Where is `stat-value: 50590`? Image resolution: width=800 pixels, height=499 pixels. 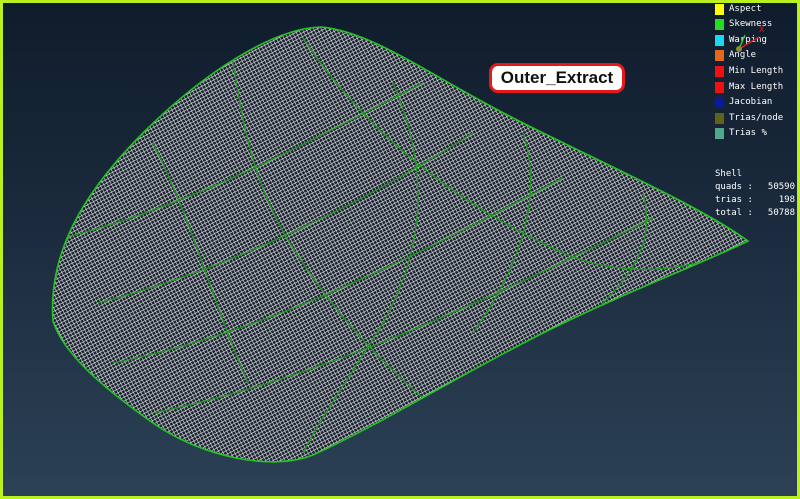
stat-value: 50590 is located at coordinates (781, 187).